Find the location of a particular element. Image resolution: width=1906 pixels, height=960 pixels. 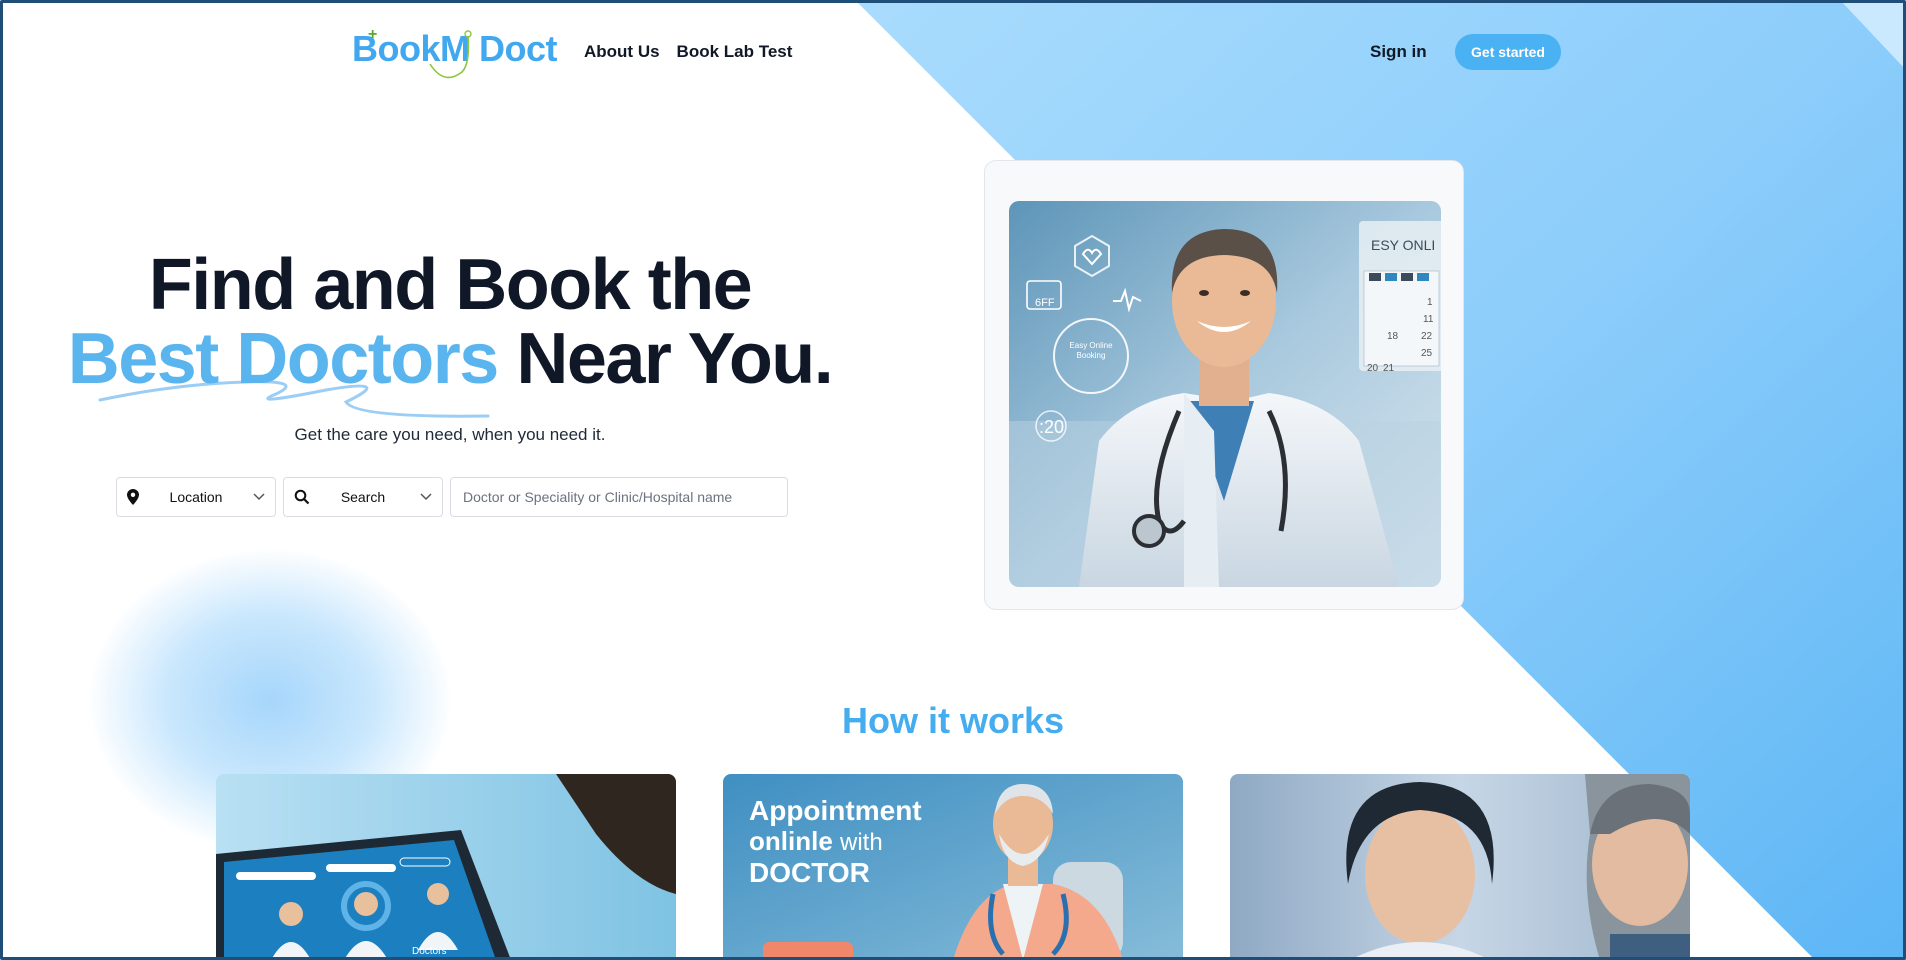

hud-calendar-day: 20 is located at coordinates (1373, 368).